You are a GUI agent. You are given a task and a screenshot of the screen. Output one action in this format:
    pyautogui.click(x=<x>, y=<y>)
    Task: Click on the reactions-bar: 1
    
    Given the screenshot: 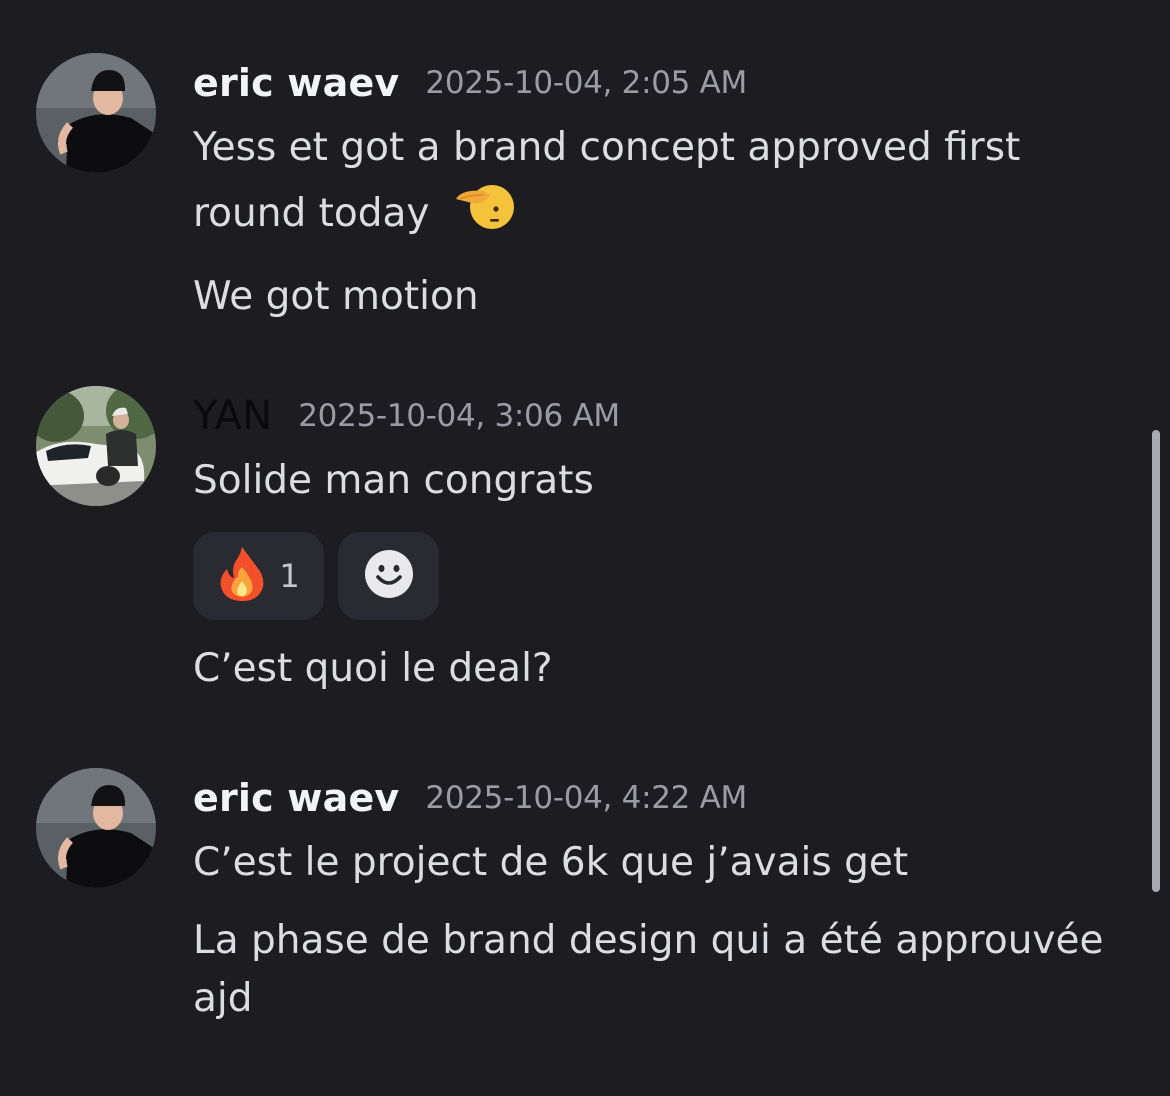 What is the action you would take?
    pyautogui.click(x=668, y=576)
    